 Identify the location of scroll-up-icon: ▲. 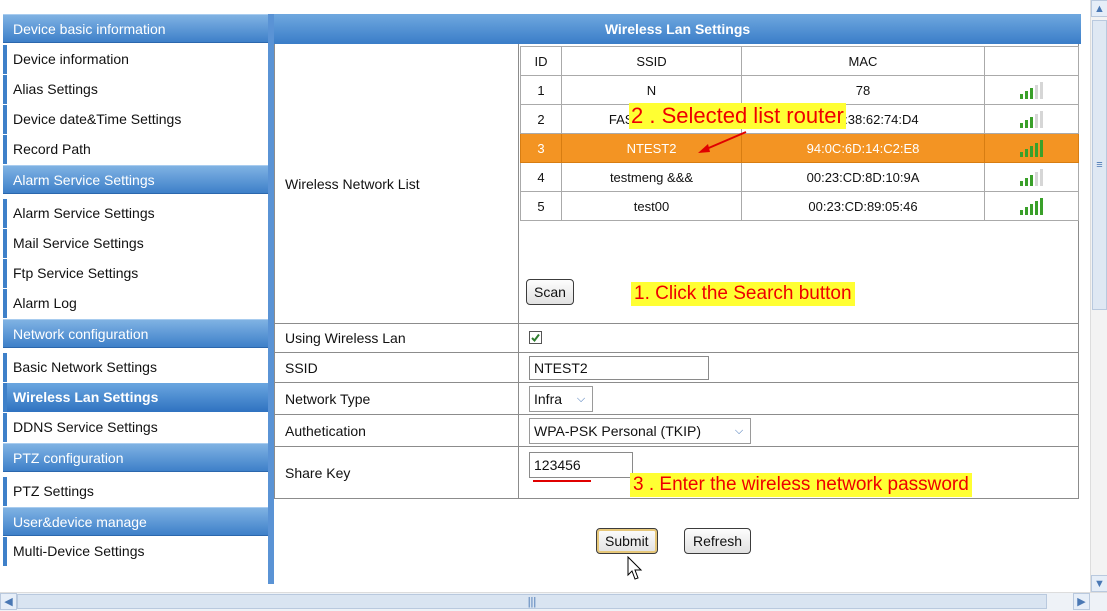
(1099, 8).